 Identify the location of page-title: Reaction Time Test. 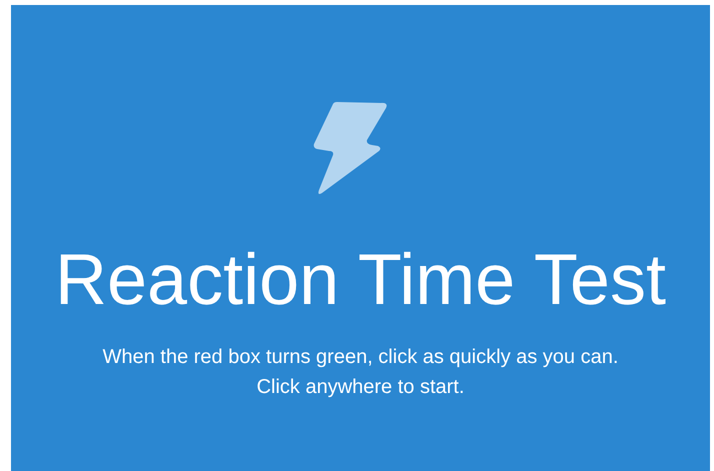
(360, 280).